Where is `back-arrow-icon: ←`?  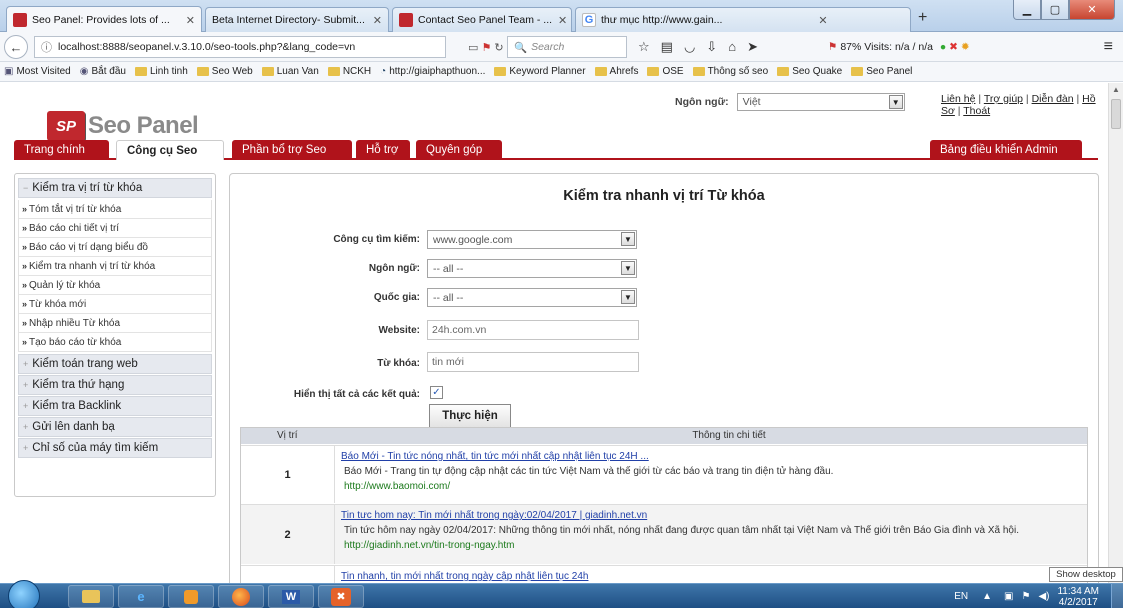
back-arrow-icon: ← is located at coordinates (16, 47).